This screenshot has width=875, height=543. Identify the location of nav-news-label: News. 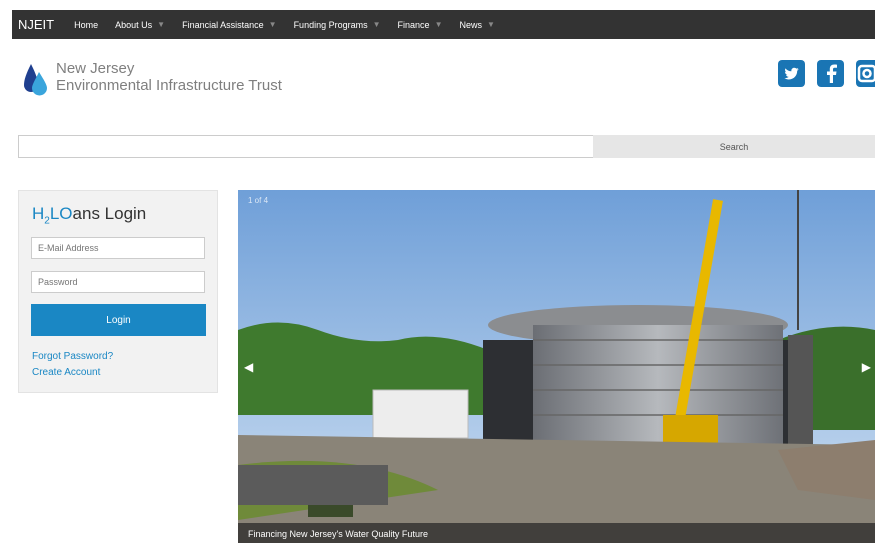
(470, 24).